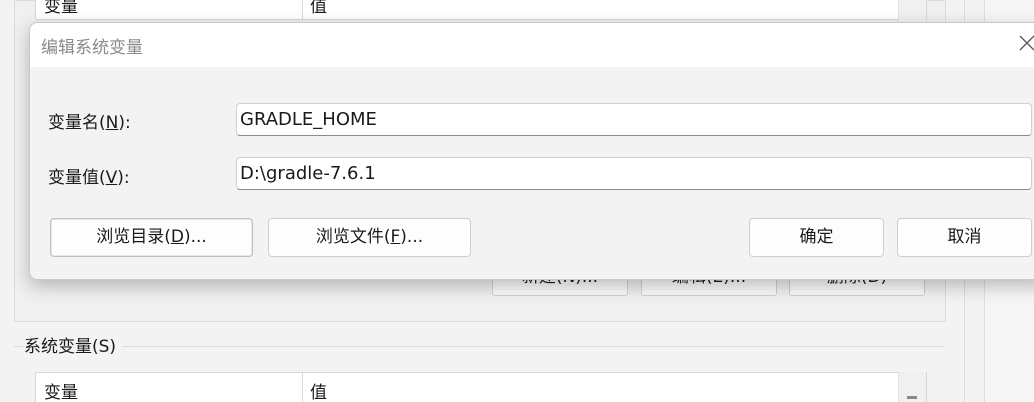 This screenshot has width=1034, height=402. Describe the element at coordinates (481, 10) in the screenshot. I see `user-variables-table-header: 变量 值` at that location.